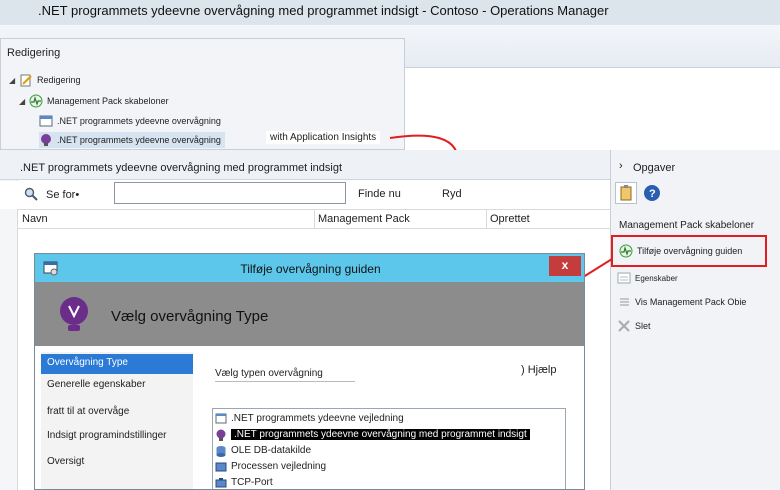  Describe the element at coordinates (117, 413) in the screenshot. I see `step-what-to-monitor: fratt til at overvåge` at that location.